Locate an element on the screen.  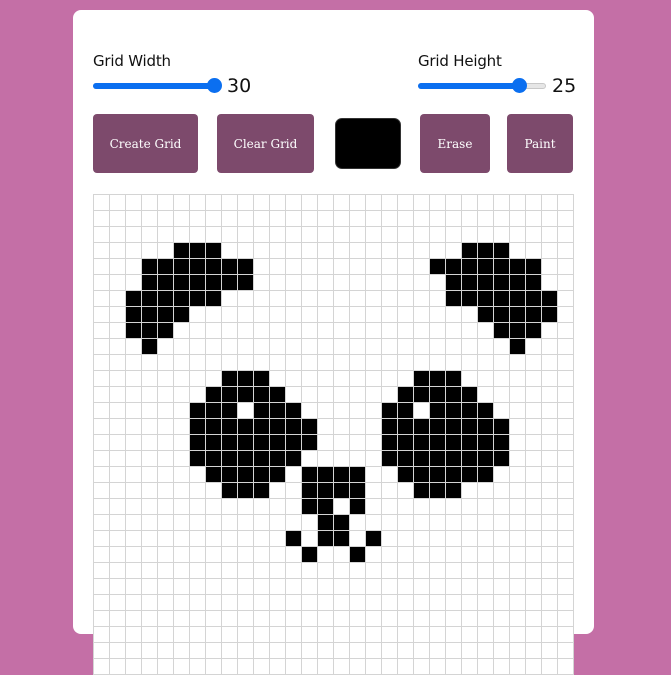
grid-width-slider-thumb is located at coordinates (214, 85).